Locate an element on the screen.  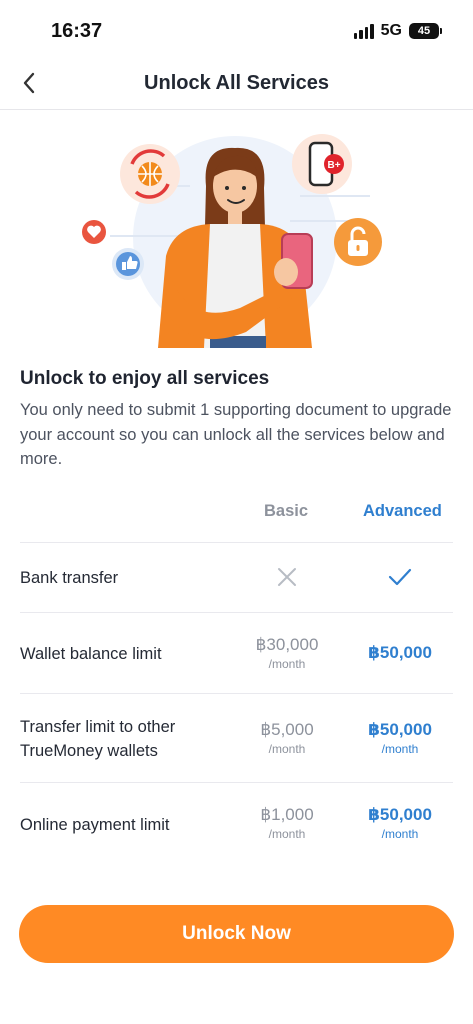
heart-icon is located at coordinates (94, 232).